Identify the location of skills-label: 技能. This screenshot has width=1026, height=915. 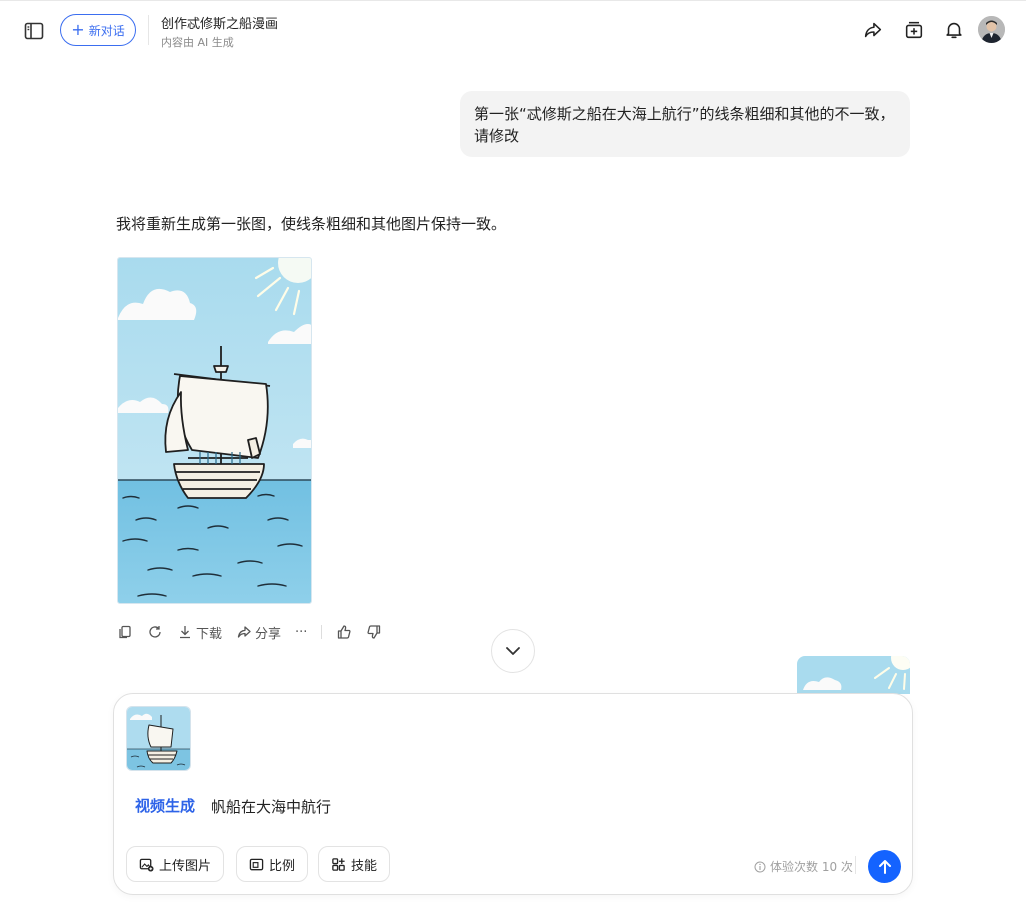
(364, 866).